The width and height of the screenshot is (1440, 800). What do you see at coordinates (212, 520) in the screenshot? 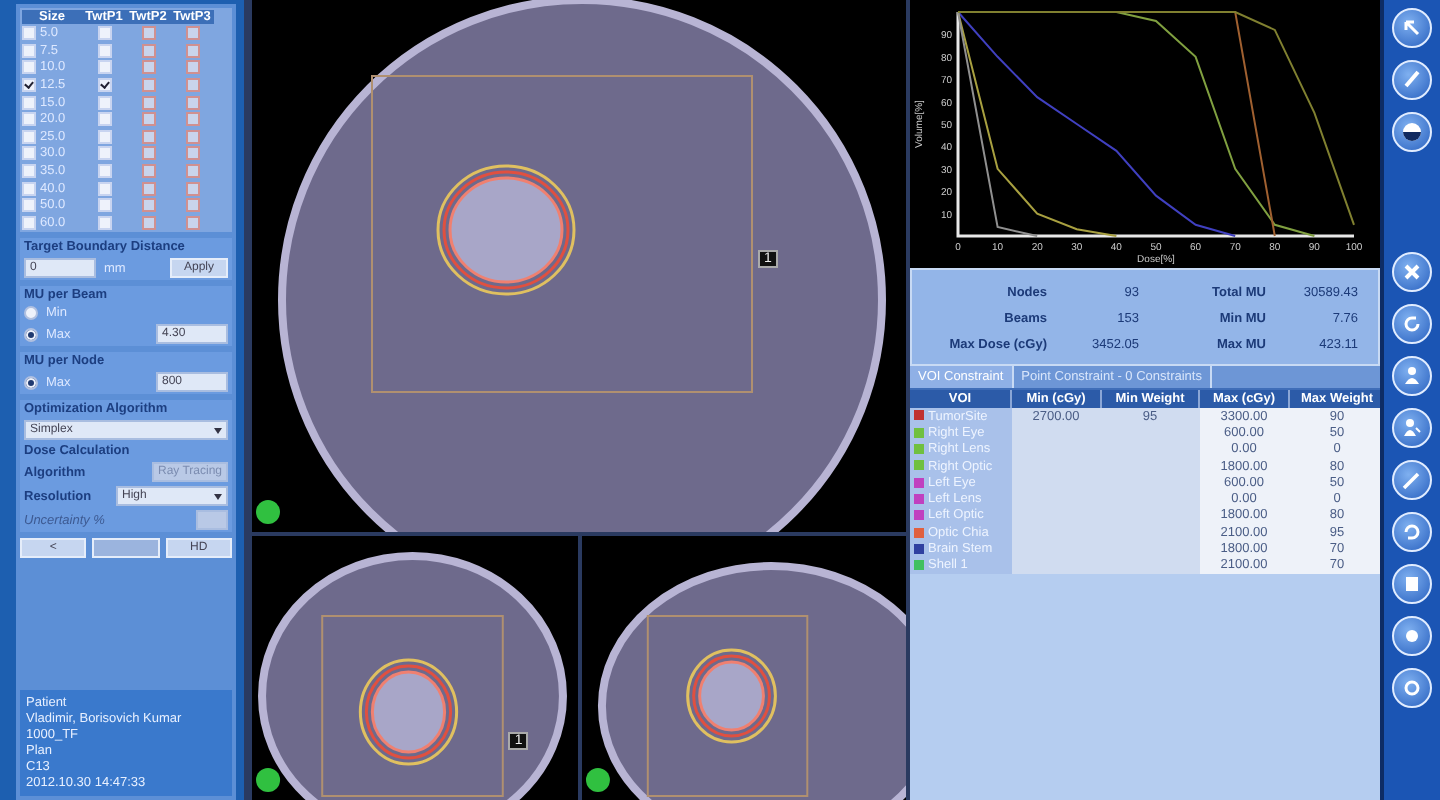
I see `uncertainty-field` at bounding box center [212, 520].